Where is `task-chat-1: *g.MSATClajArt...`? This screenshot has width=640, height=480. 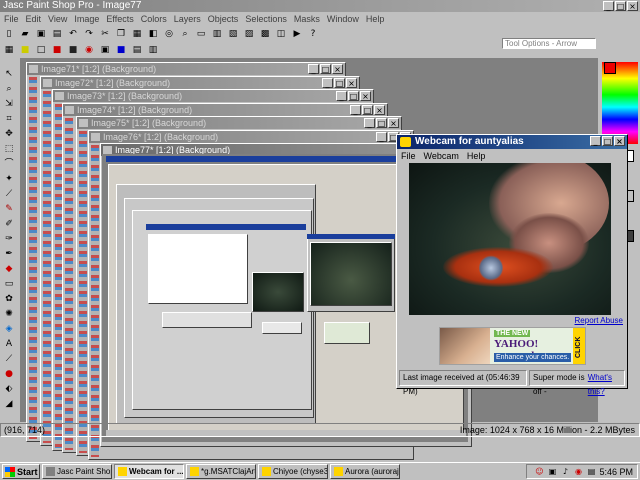 task-chat-1: *g.MSATClajArt... is located at coordinates (221, 471).